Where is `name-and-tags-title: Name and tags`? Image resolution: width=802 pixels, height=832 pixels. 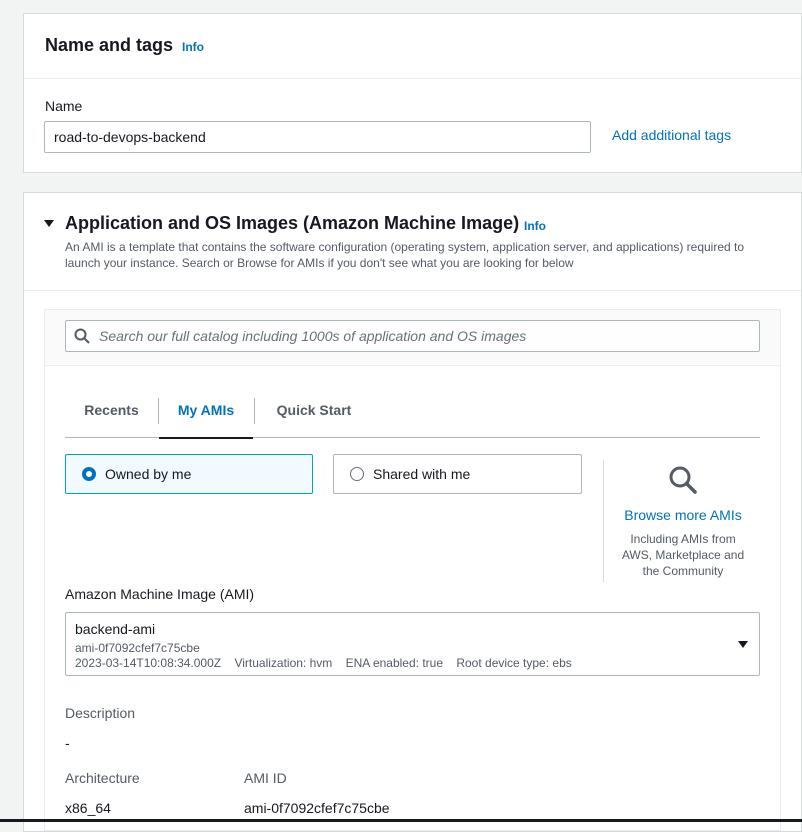
name-and-tags-title: Name and tags is located at coordinates (109, 45).